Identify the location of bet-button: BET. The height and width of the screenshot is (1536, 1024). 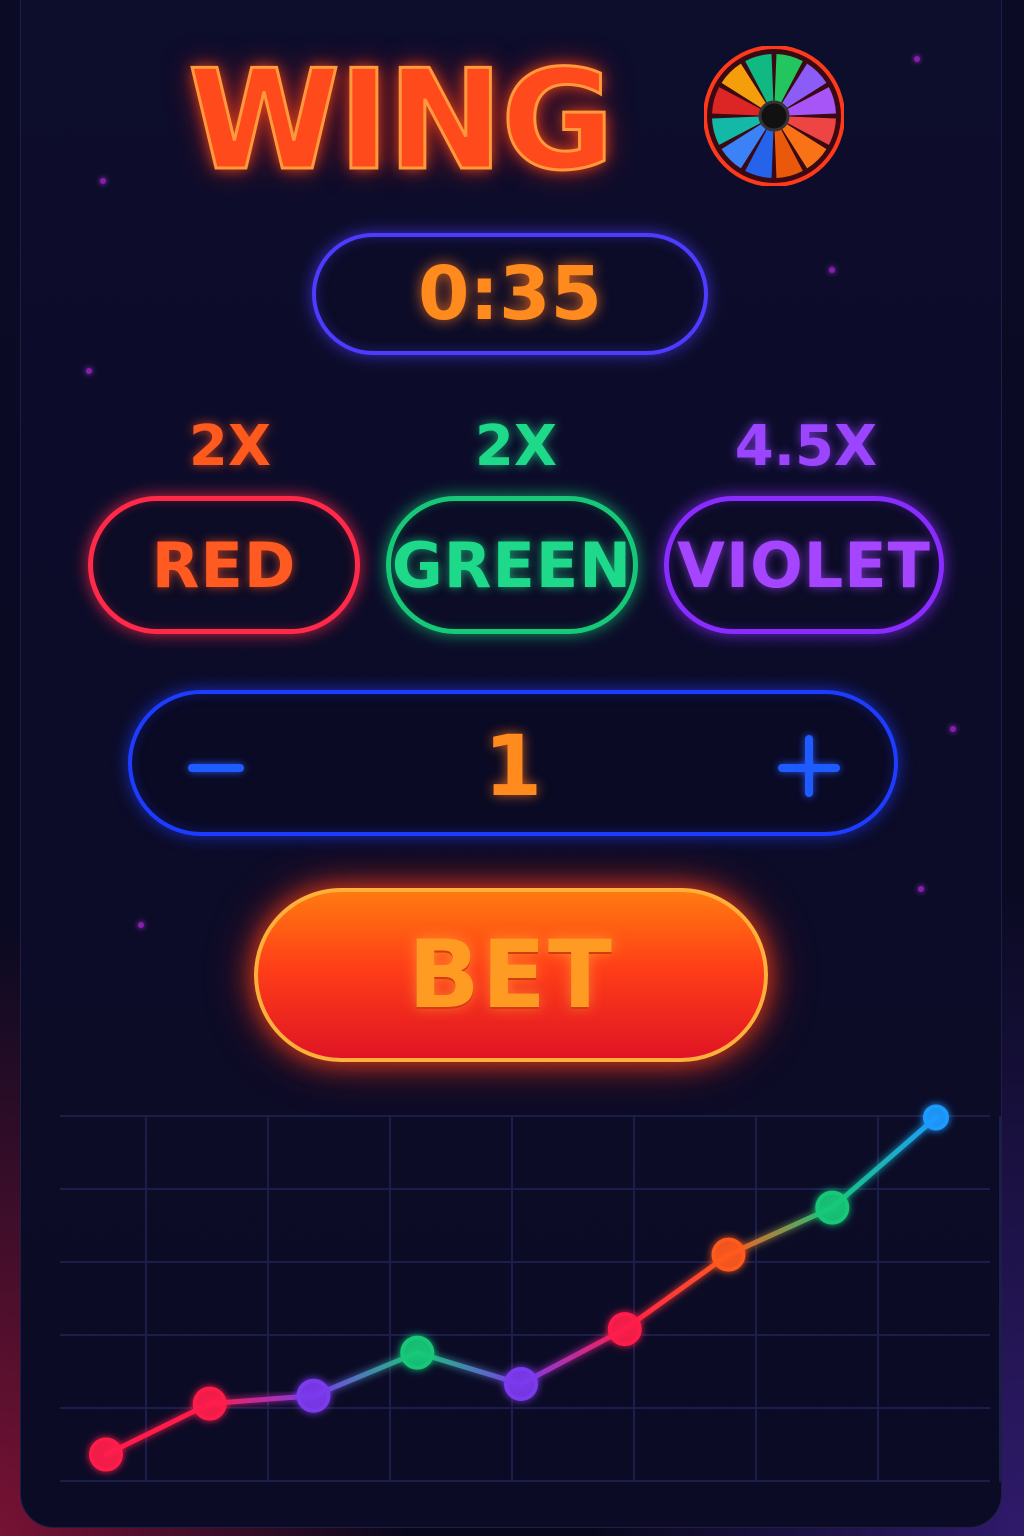
(511, 975).